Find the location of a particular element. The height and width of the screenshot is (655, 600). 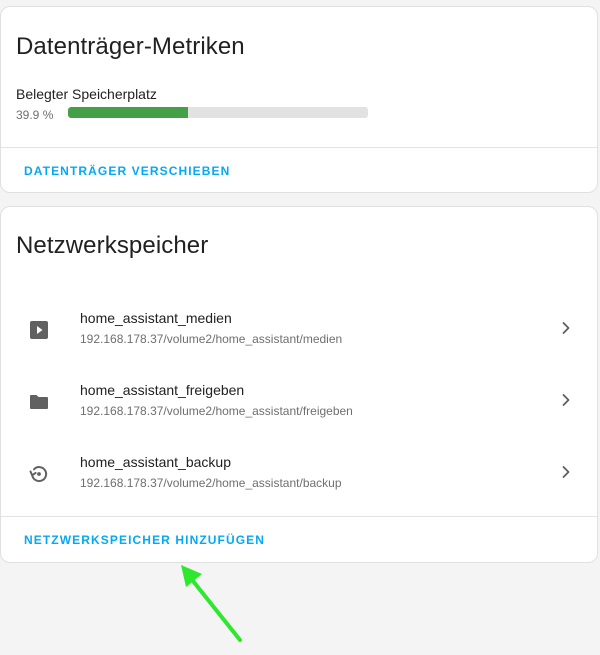

mount-name: home_assistant_backup is located at coordinates (155, 462).